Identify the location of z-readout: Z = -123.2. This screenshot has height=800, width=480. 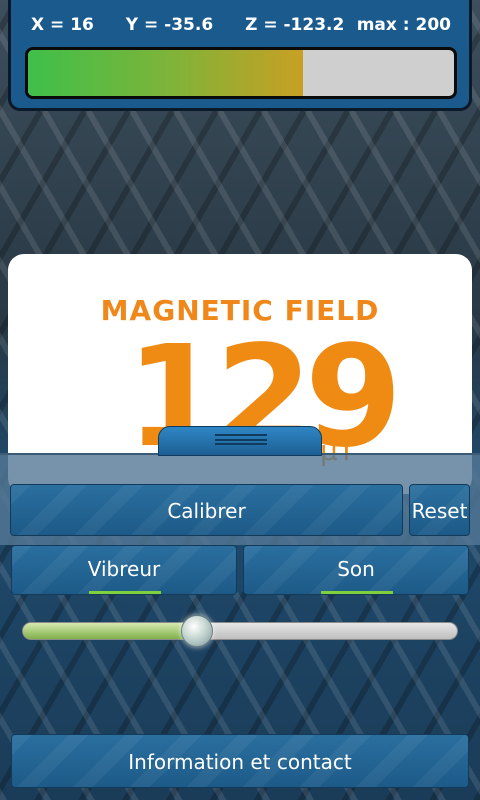
(295, 25).